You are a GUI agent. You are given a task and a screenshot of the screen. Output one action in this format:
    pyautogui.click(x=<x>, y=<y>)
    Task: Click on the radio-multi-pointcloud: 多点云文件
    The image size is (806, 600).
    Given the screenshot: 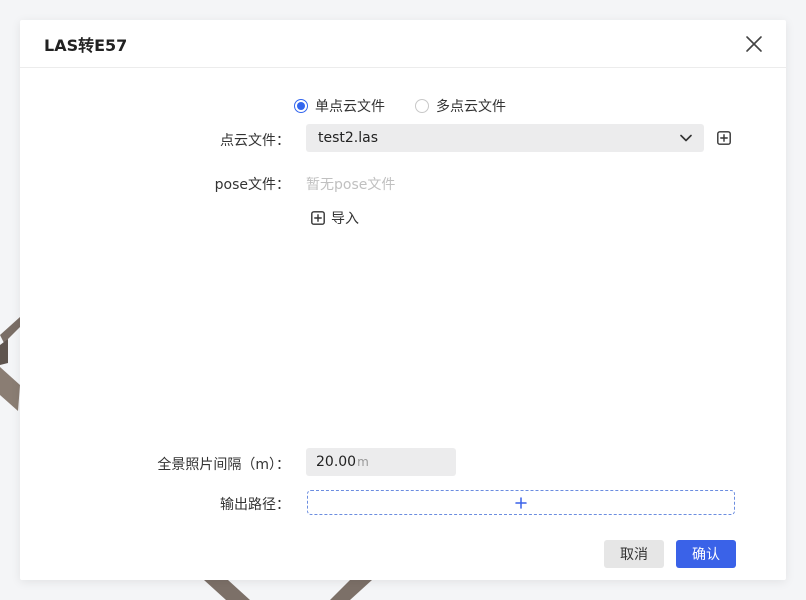 What is the action you would take?
    pyautogui.click(x=460, y=106)
    